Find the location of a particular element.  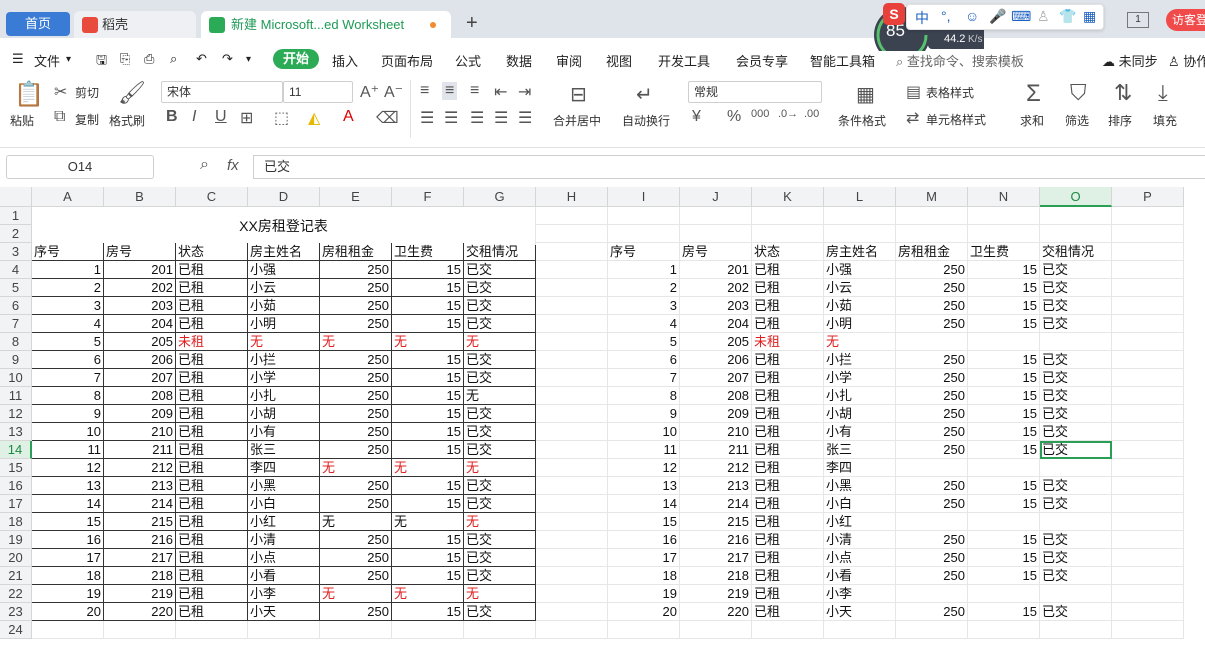

table-cell: 7 is located at coordinates (644, 378).